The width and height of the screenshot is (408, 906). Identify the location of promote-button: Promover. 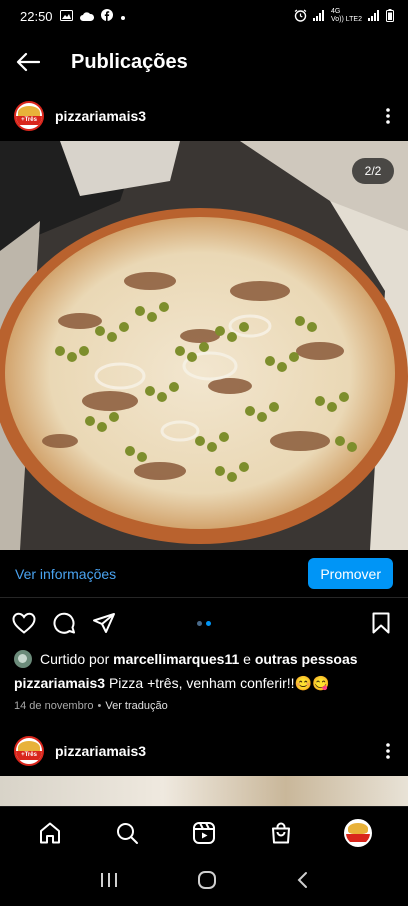
(350, 573).